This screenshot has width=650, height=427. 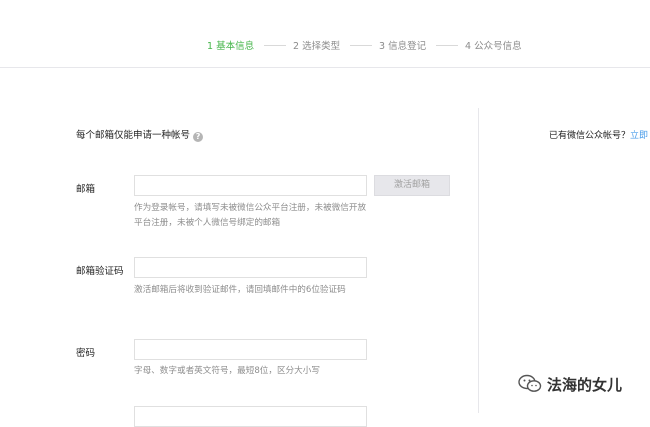 I want to click on help-icon: ?, so click(x=198, y=137).